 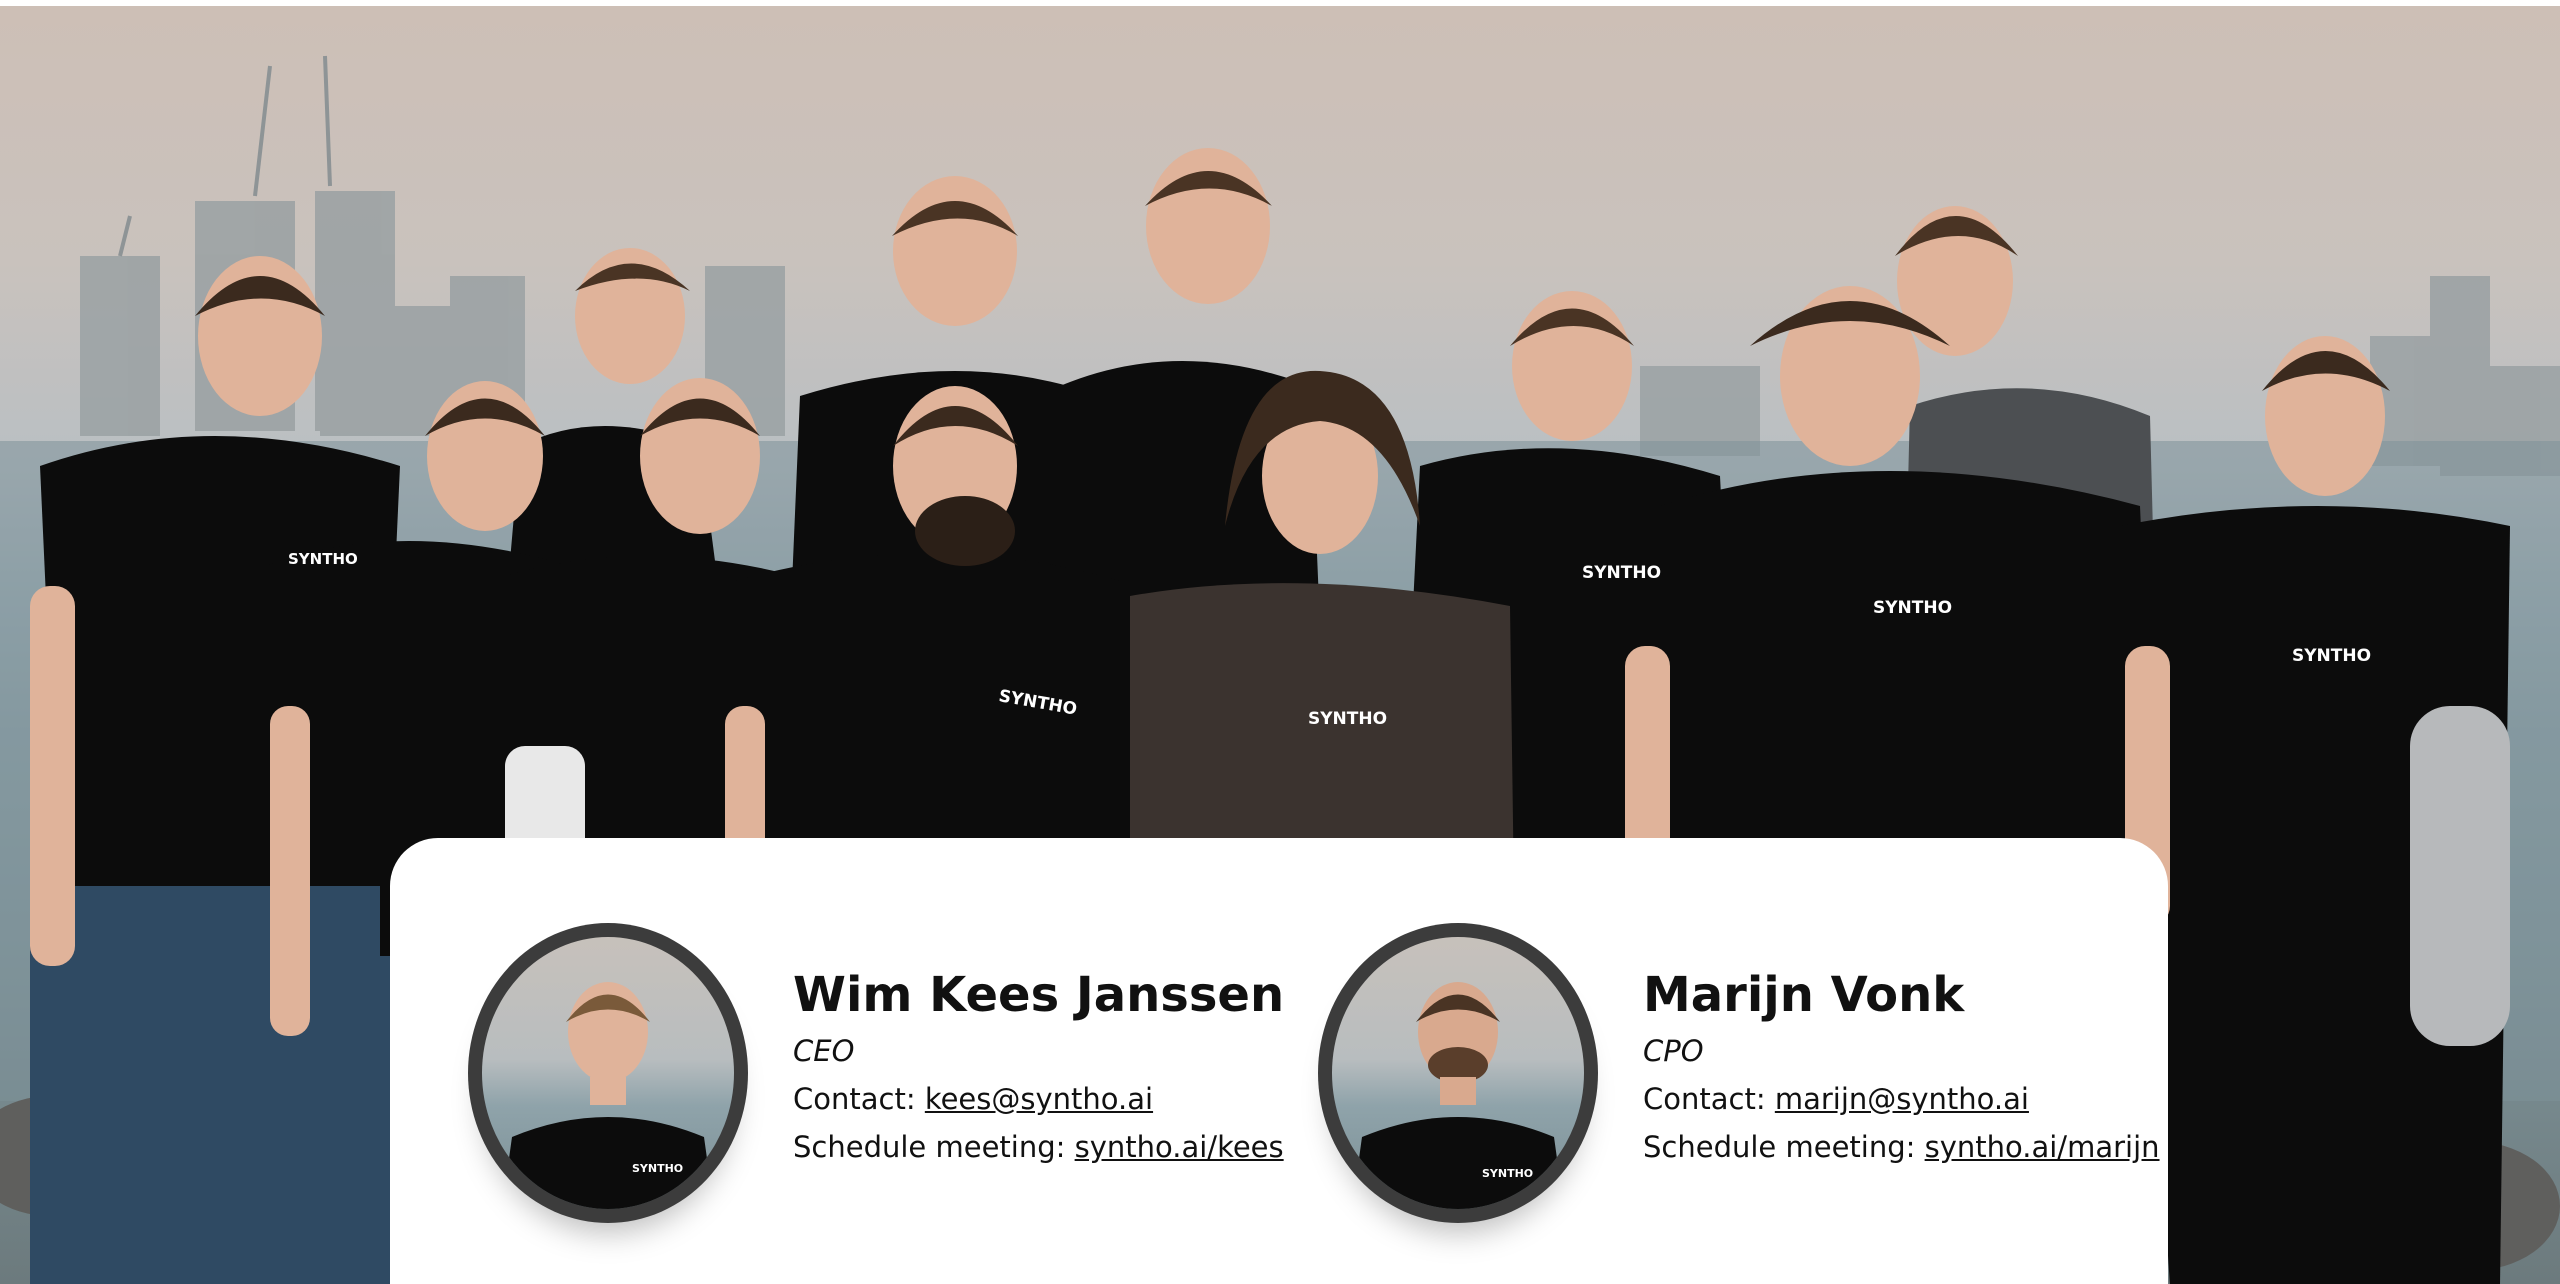 I want to click on contact-email-line: Contact: kees@syntho.ai, so click(x=1038, y=1099).